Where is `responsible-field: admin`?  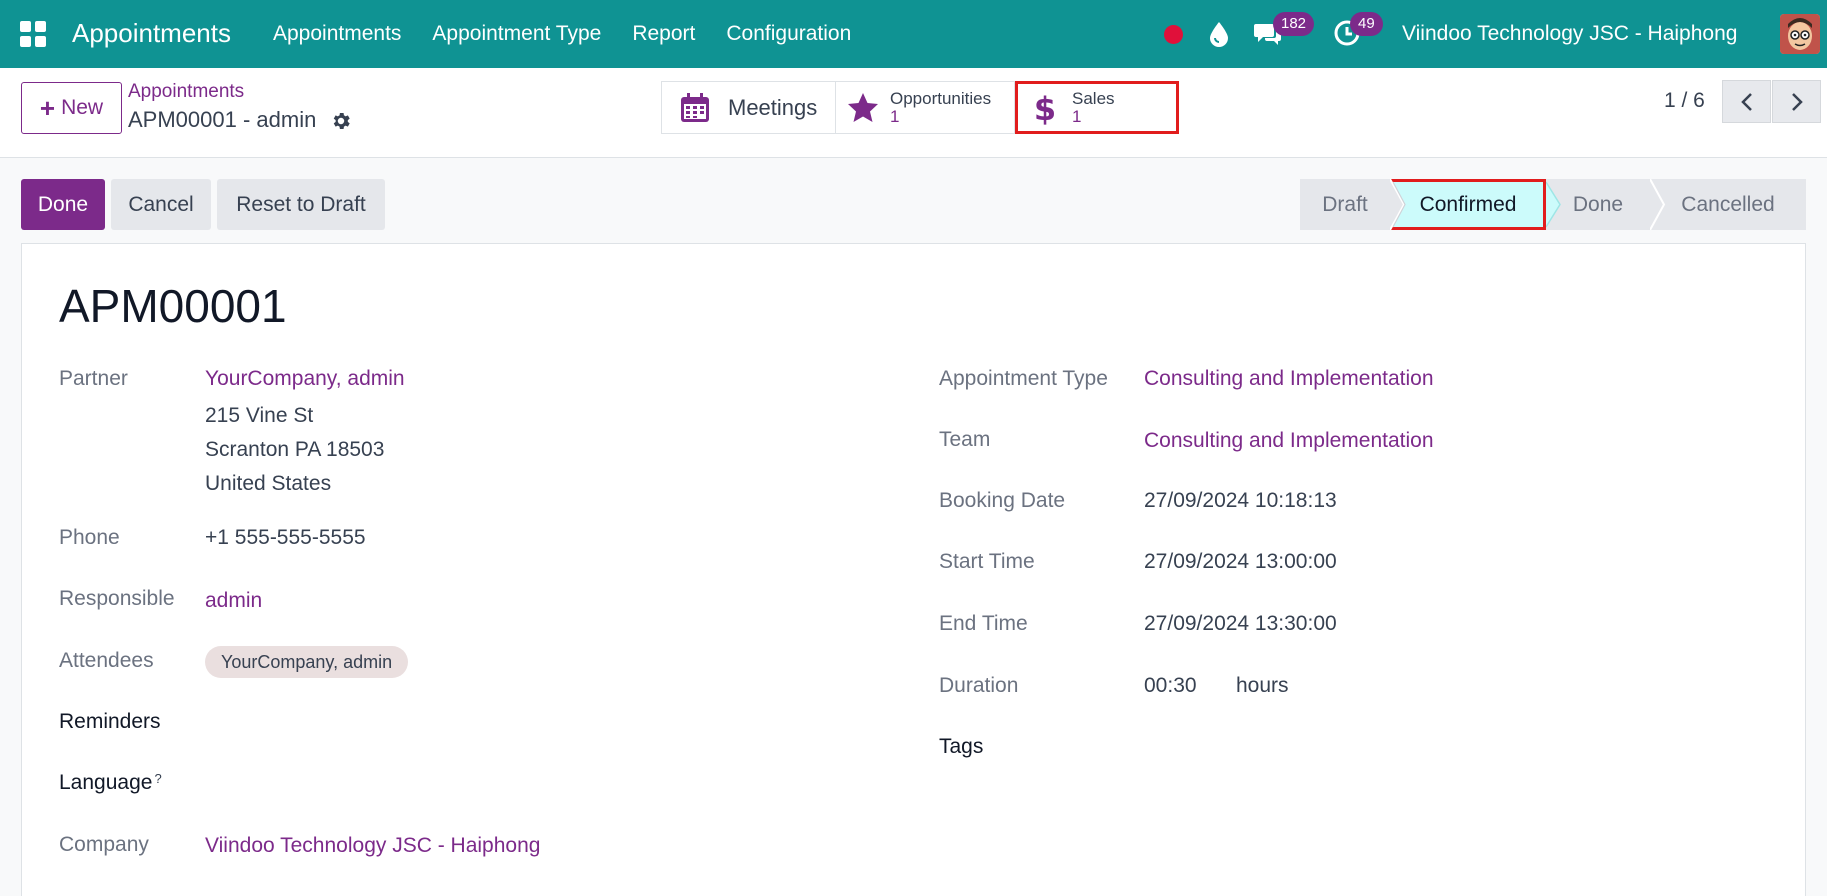 responsible-field: admin is located at coordinates (233, 601).